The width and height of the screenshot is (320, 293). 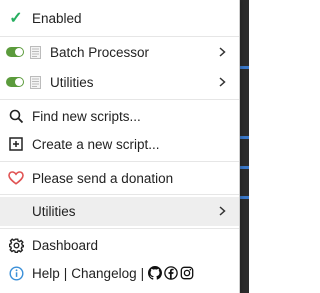 I want to click on script-name: Batch Processor, so click(x=100, y=52).